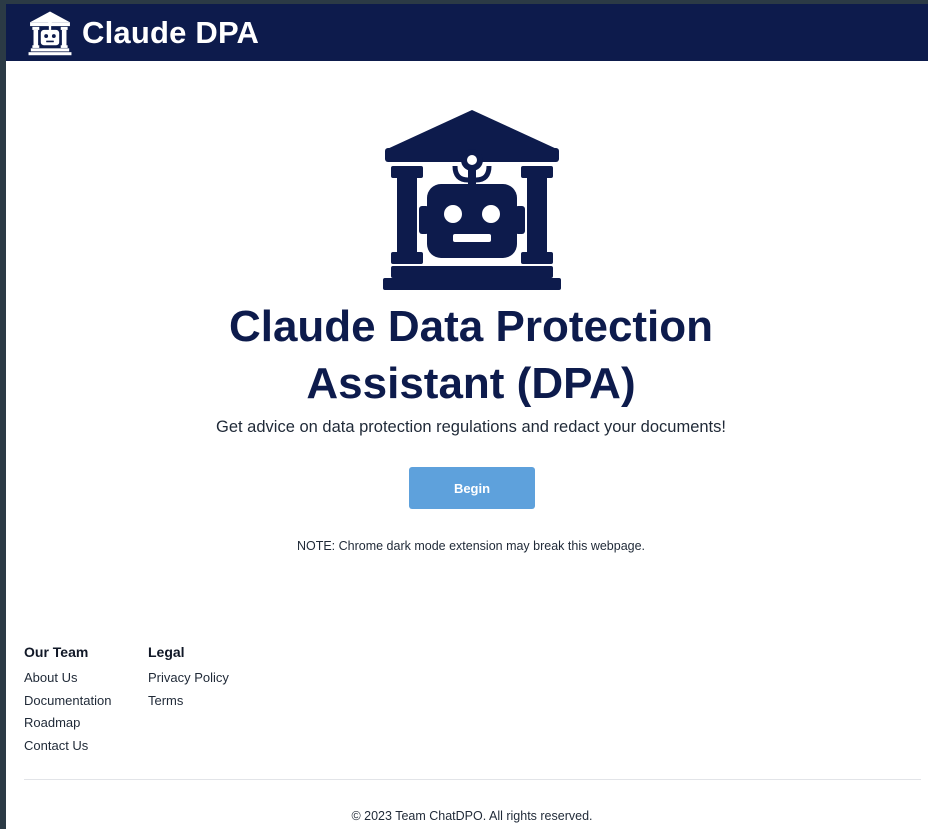  What do you see at coordinates (188, 701) in the screenshot?
I see `footer-link-terms: Terms` at bounding box center [188, 701].